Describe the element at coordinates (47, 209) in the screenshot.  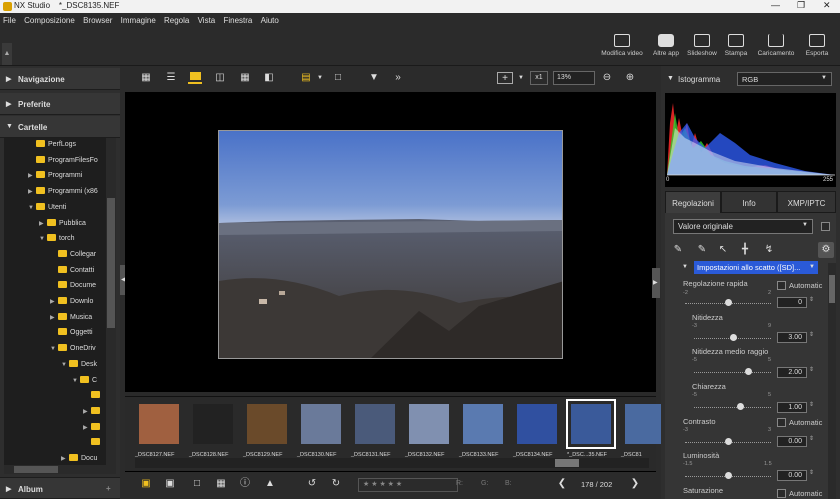
I see `tree-item: ▼ Utenti` at that location.